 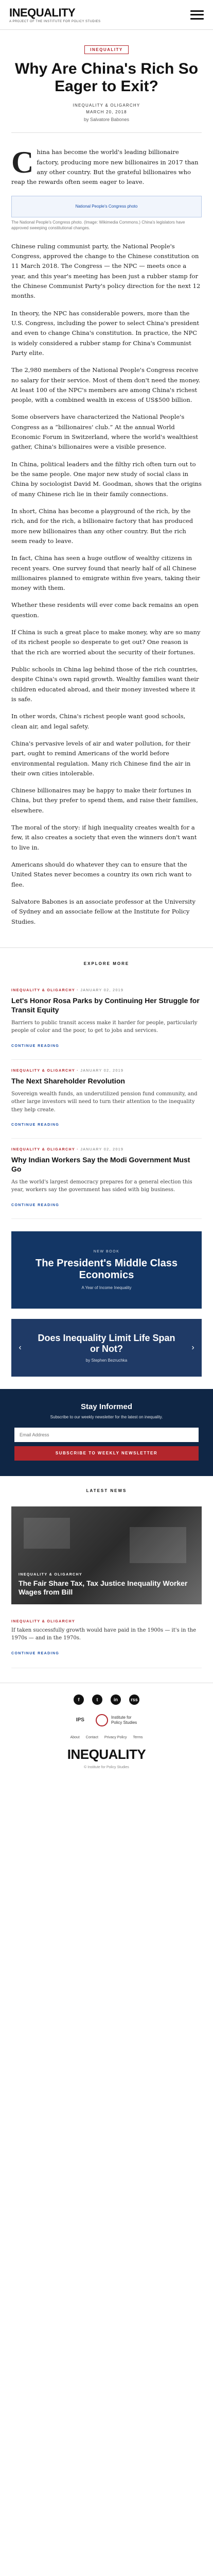 I want to click on ips-full-logo: Institute for Policy Studies, so click(x=116, y=1720).